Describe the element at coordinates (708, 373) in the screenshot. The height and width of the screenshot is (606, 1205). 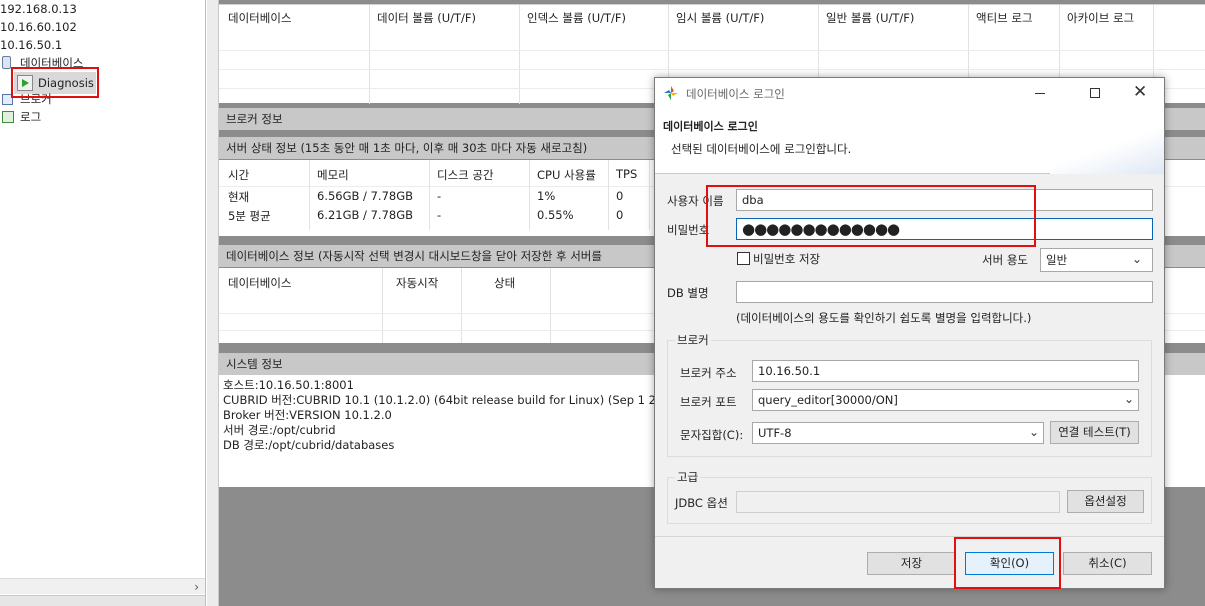
I see `broker-address-label: 브로커 주소` at that location.